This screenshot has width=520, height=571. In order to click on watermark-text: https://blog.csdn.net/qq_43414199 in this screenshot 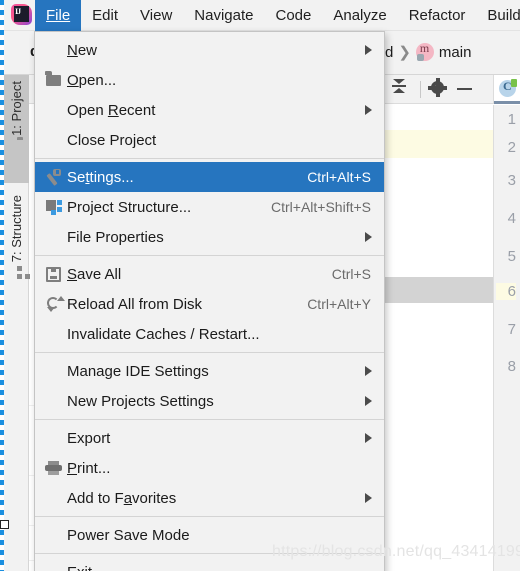, I will do `click(396, 551)`.